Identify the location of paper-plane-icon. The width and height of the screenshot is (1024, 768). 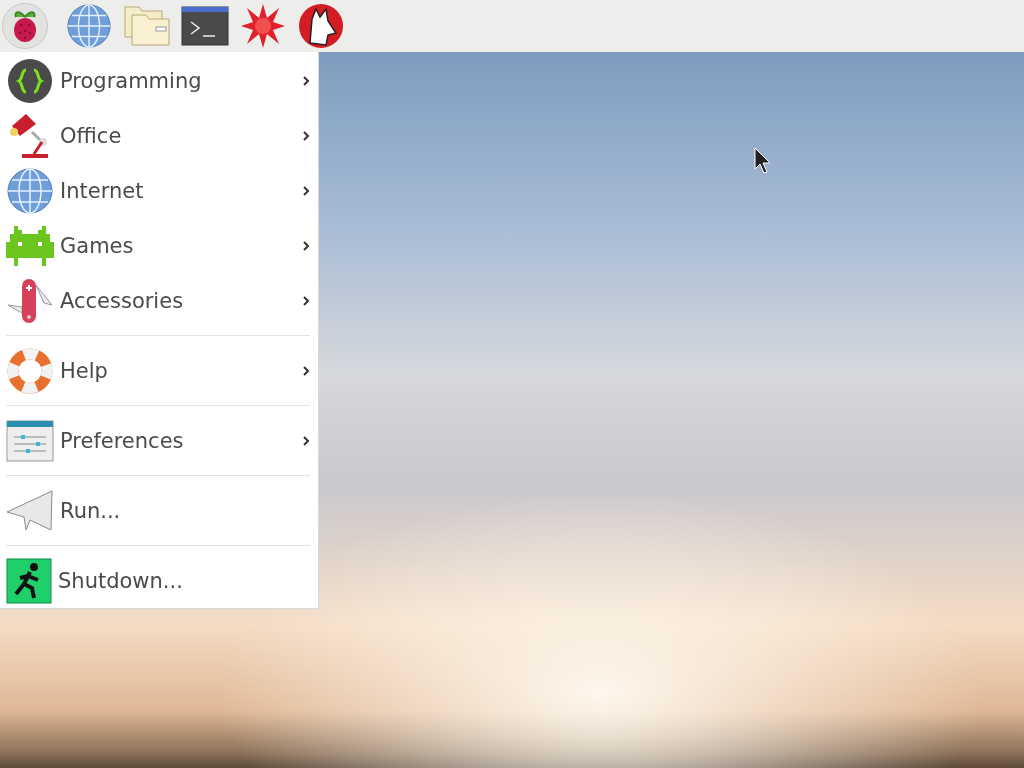
(30, 510).